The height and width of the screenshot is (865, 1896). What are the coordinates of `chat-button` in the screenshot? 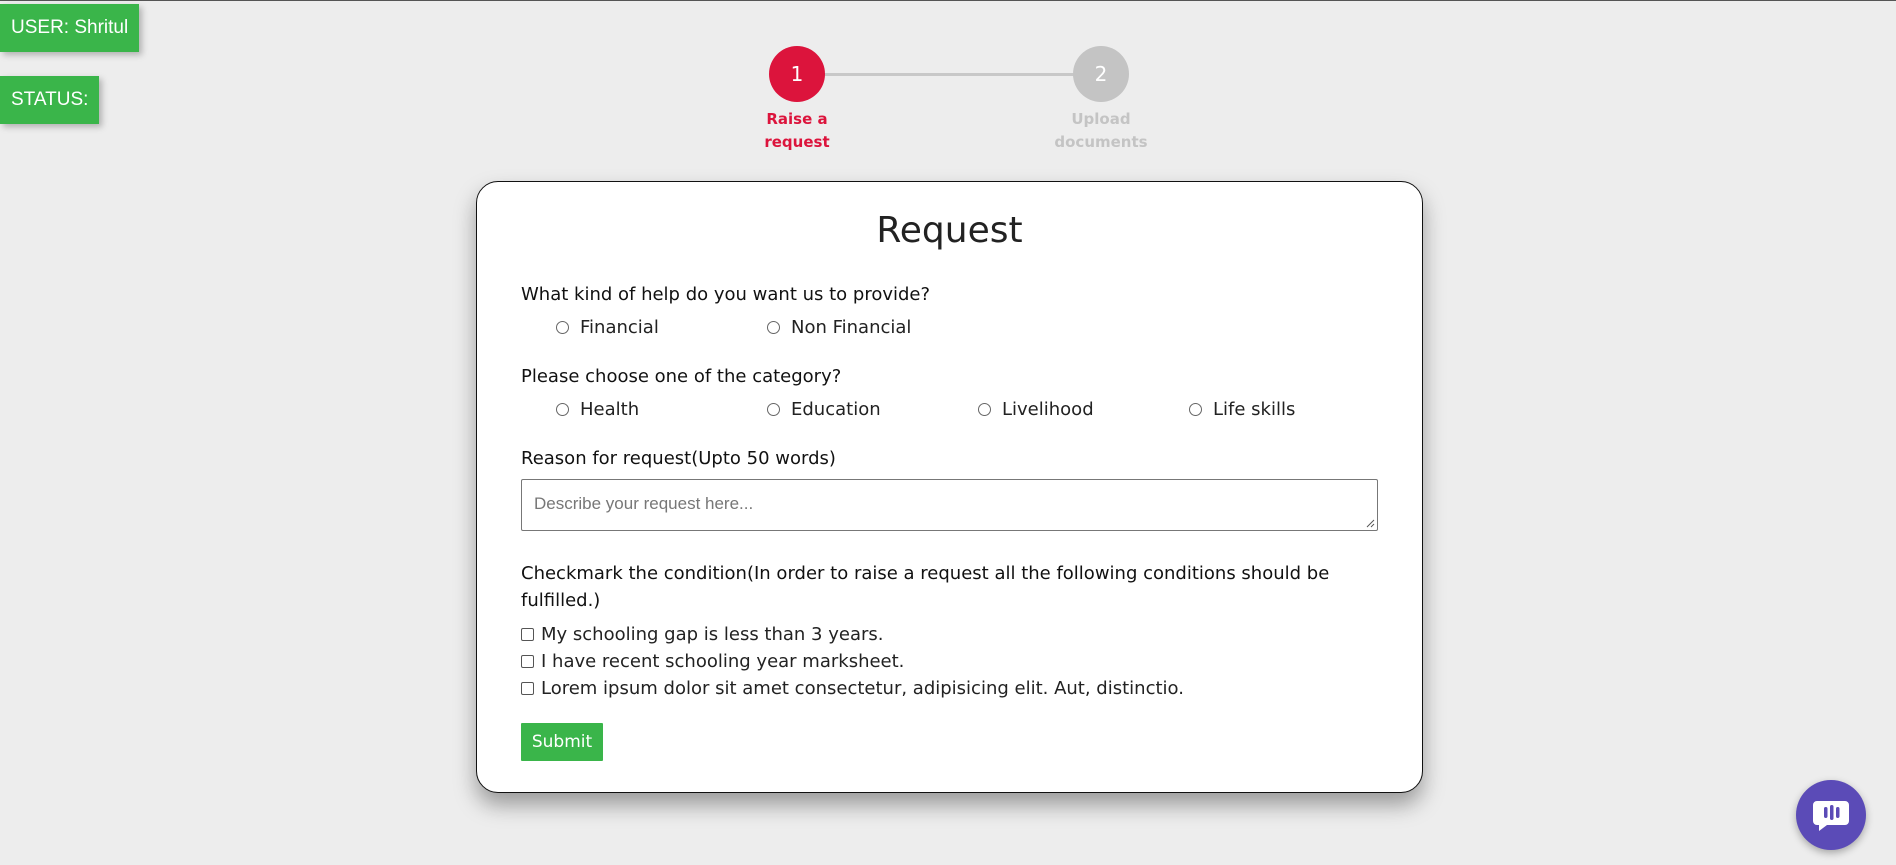 It's located at (1831, 815).